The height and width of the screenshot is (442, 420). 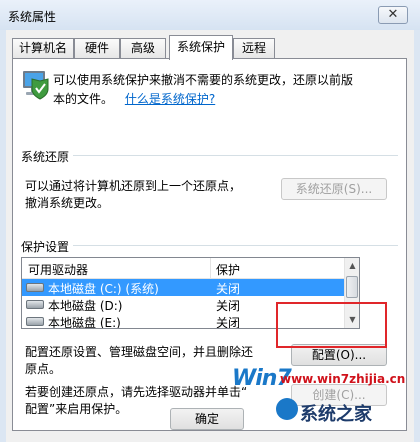 What do you see at coordinates (201, 47) in the screenshot?
I see `tab-system-protection: 系统保护` at bounding box center [201, 47].